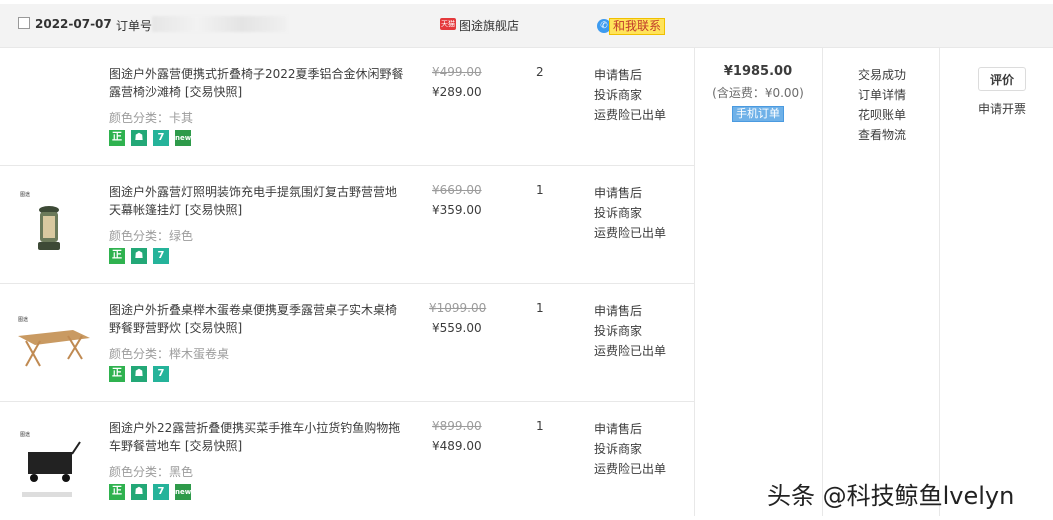 The width and height of the screenshot is (1053, 520). What do you see at coordinates (169, 354) in the screenshot?
I see `product-variant: 颜色分类：榉木蛋卷桌` at bounding box center [169, 354].